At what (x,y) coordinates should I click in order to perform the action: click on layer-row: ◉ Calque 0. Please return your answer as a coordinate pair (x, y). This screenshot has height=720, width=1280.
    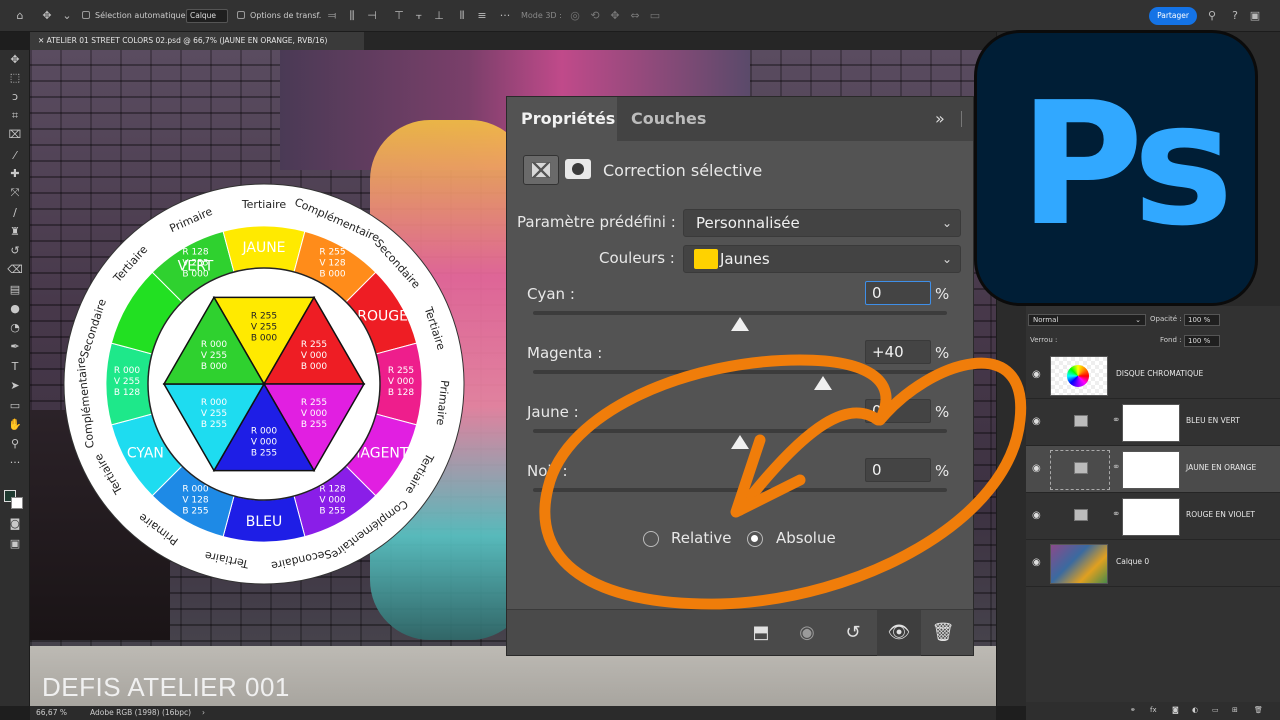
    Looking at the image, I should click on (1153, 563).